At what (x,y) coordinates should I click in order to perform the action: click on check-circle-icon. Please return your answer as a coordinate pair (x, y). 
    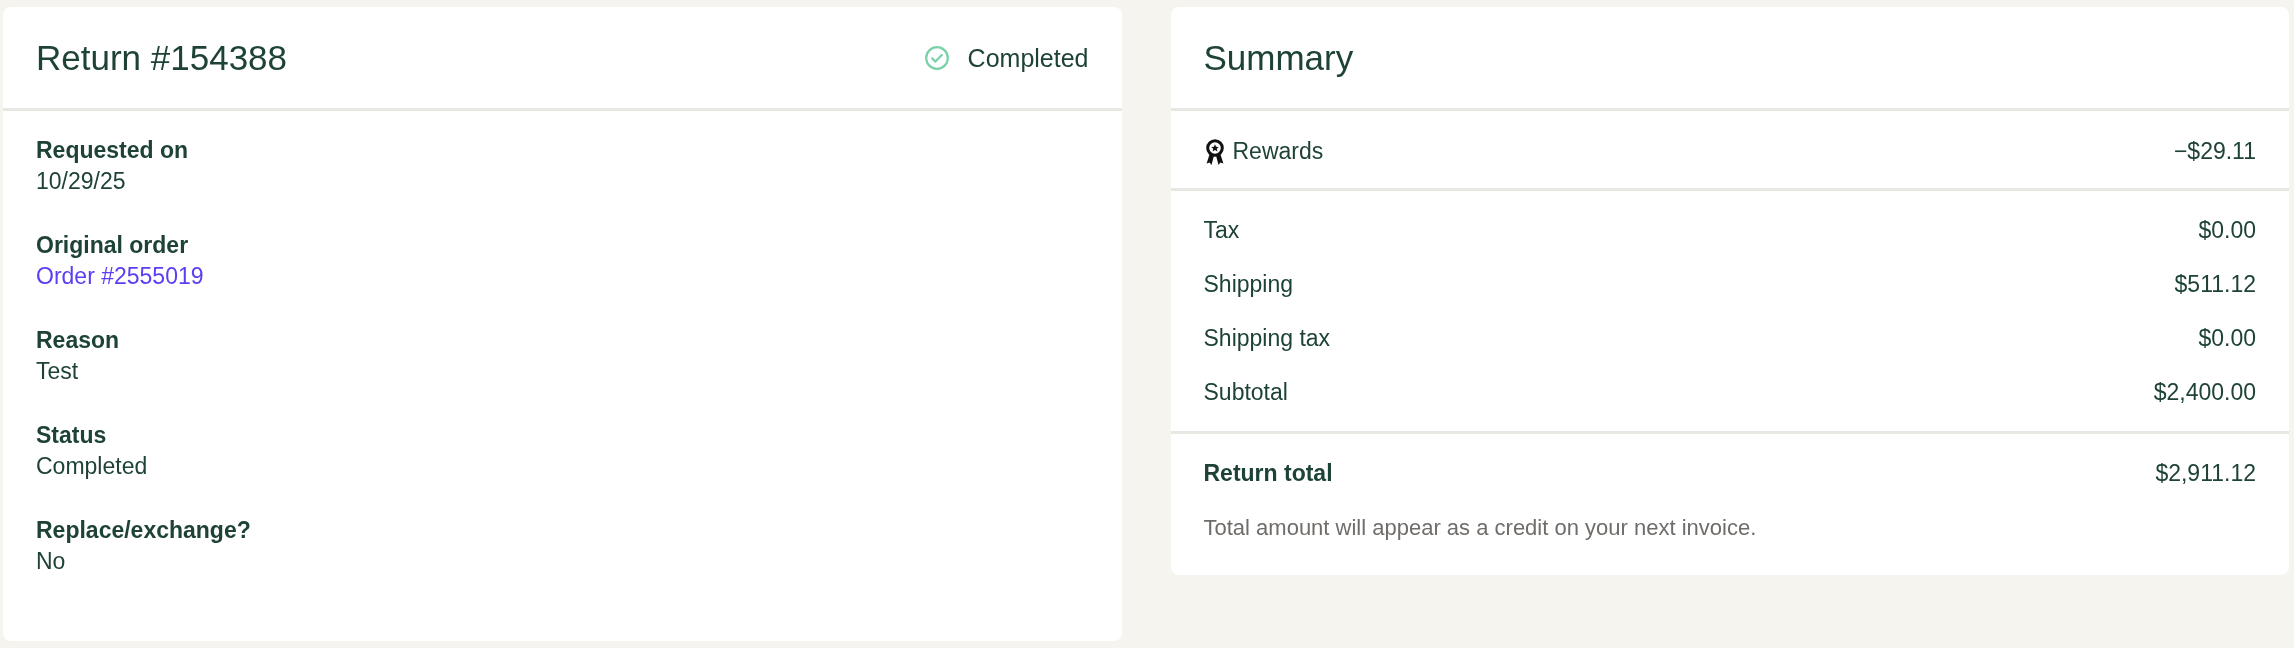
    Looking at the image, I should click on (936, 57).